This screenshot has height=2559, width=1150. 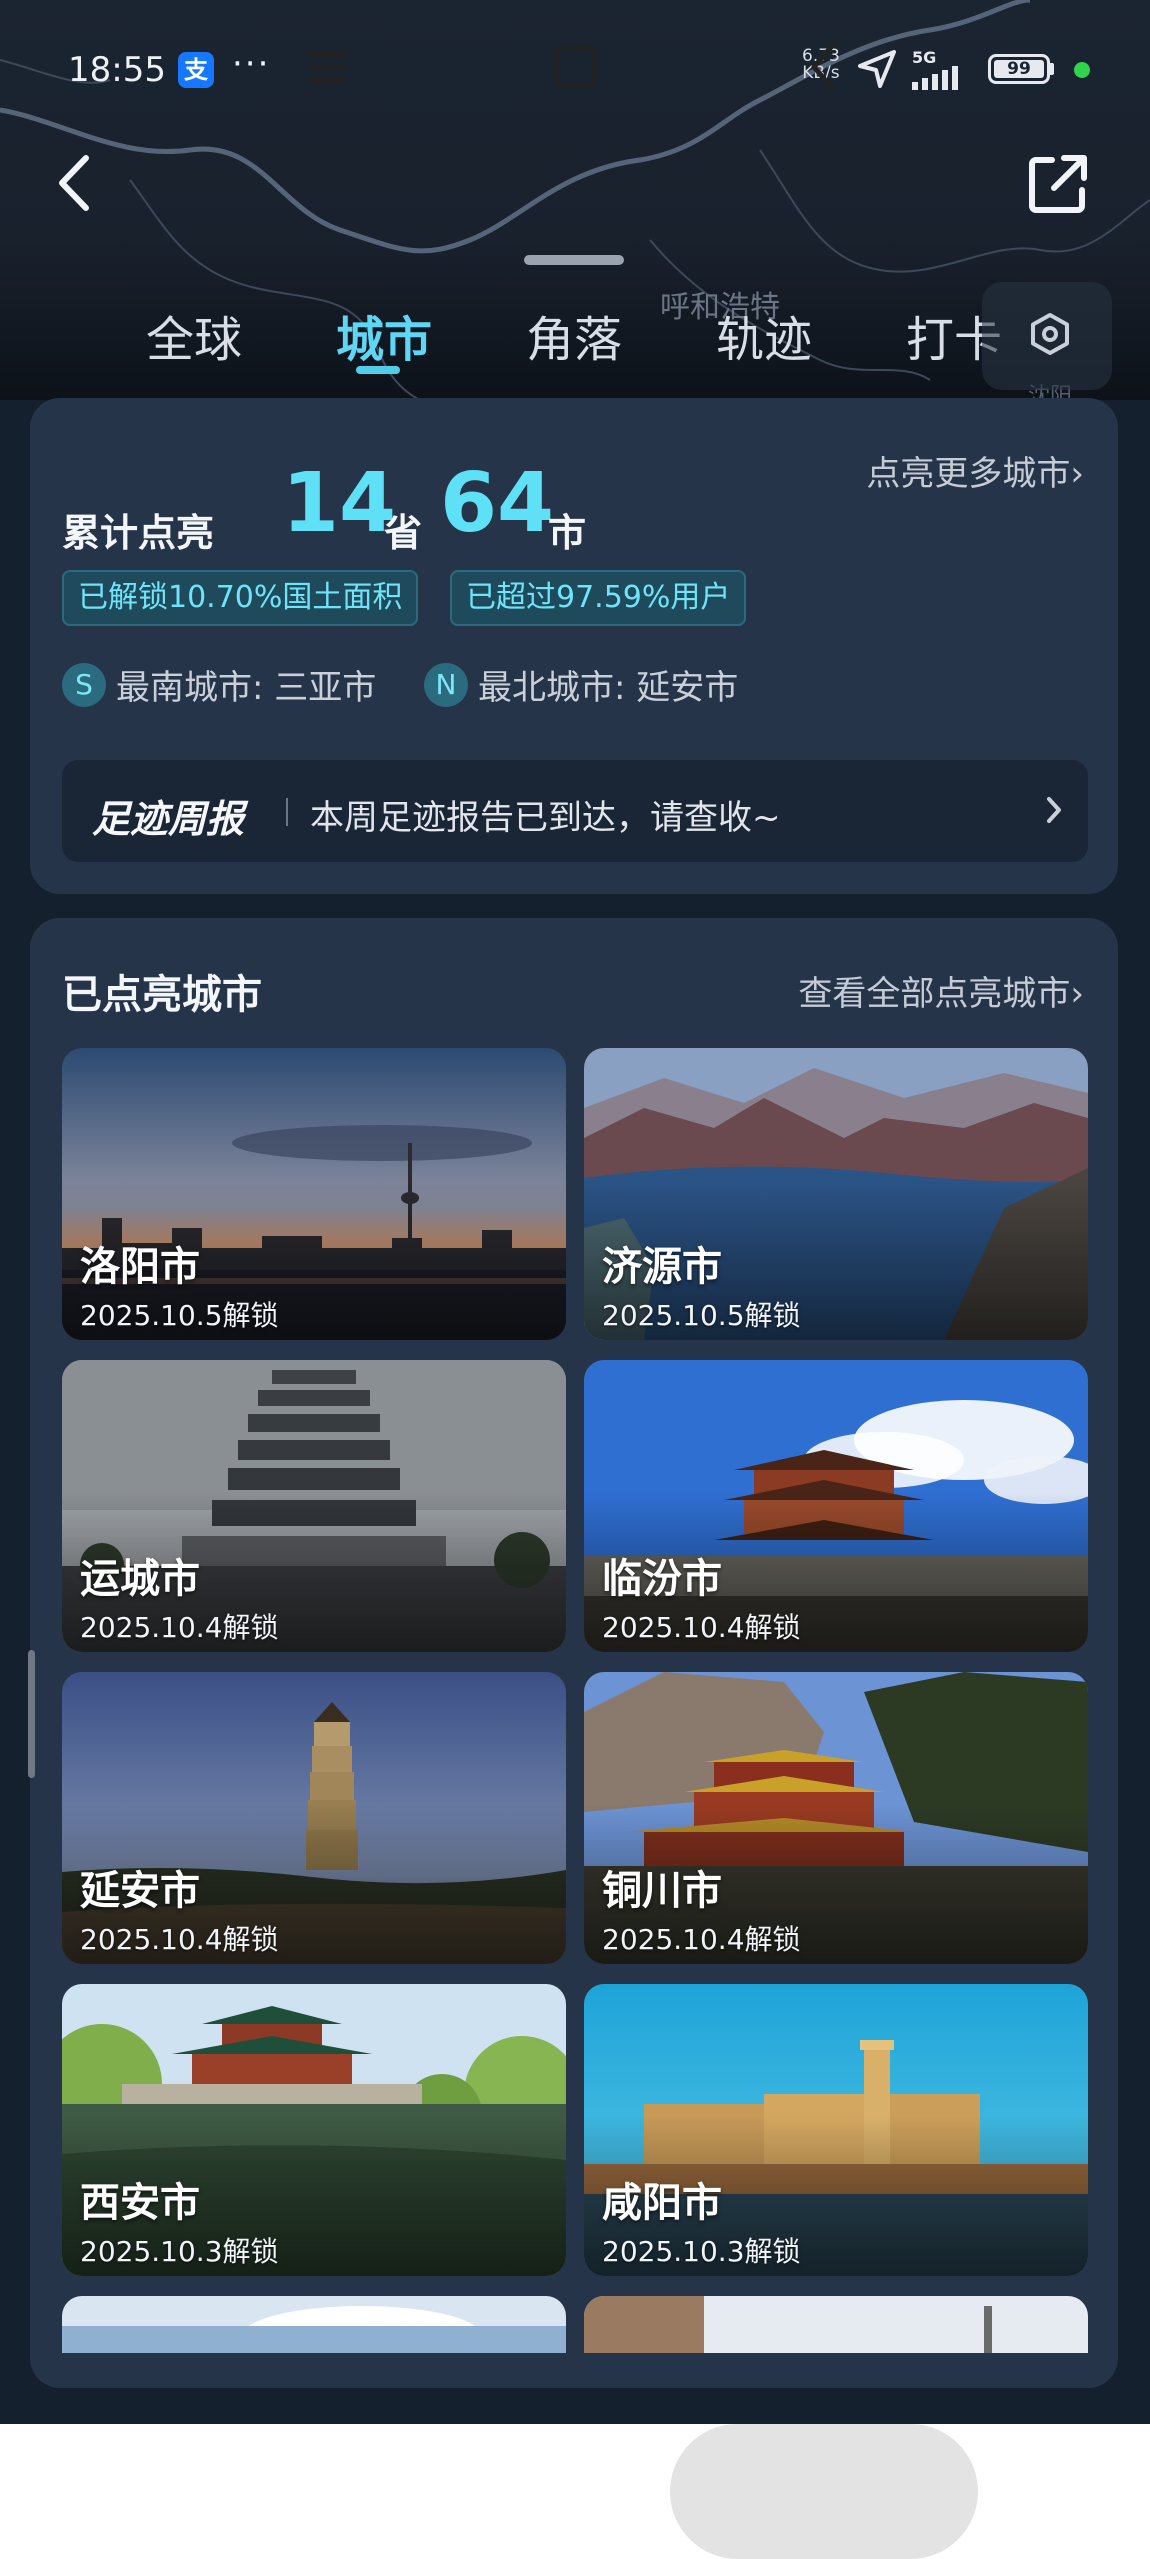 I want to click on city-count: 64, so click(x=497, y=503).